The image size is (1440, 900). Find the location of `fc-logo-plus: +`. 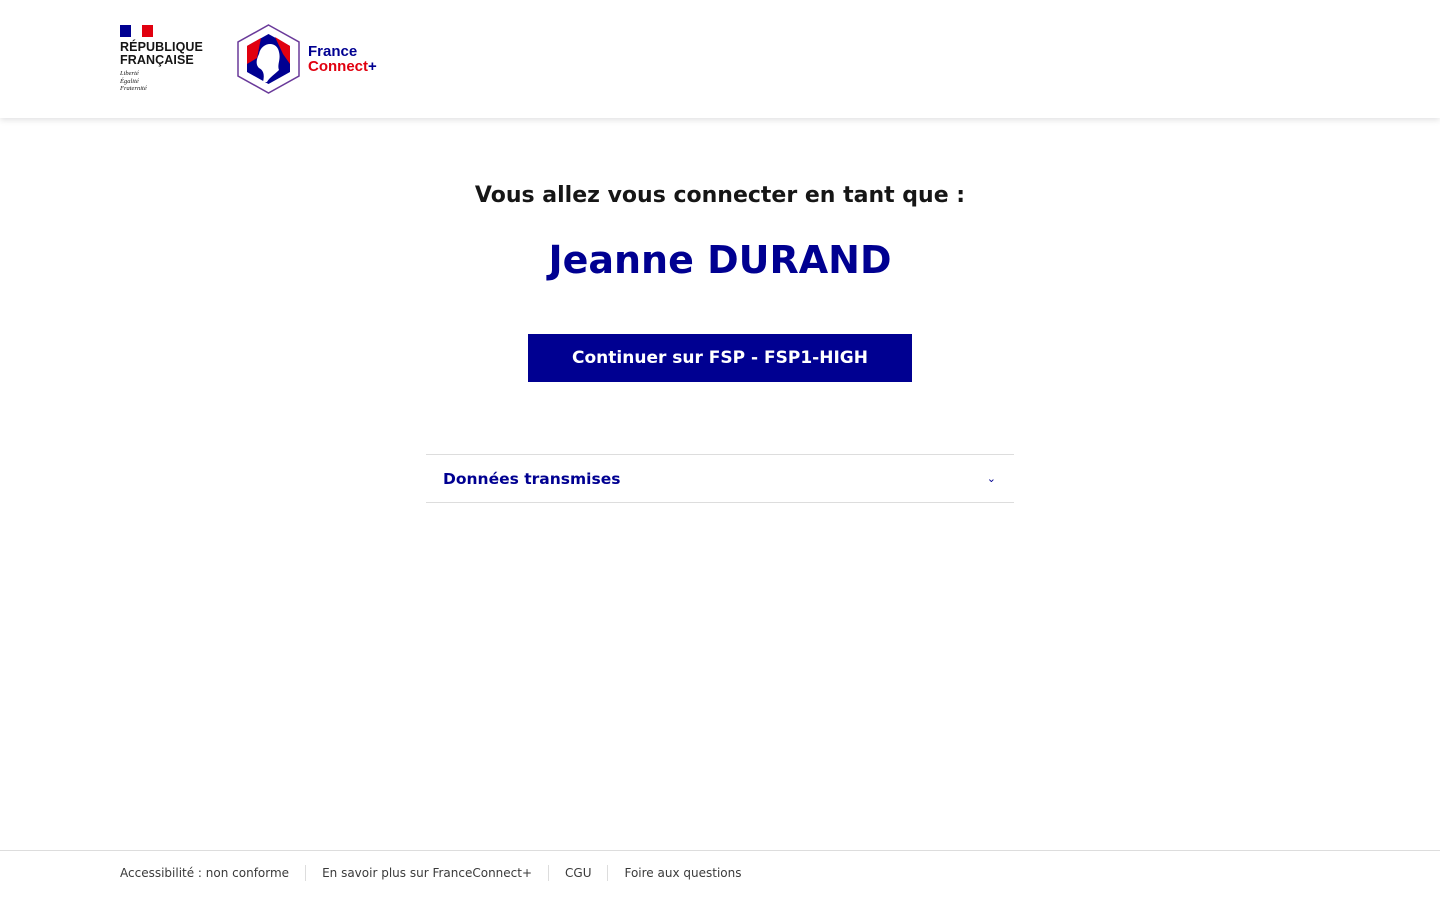

fc-logo-plus: + is located at coordinates (372, 66).